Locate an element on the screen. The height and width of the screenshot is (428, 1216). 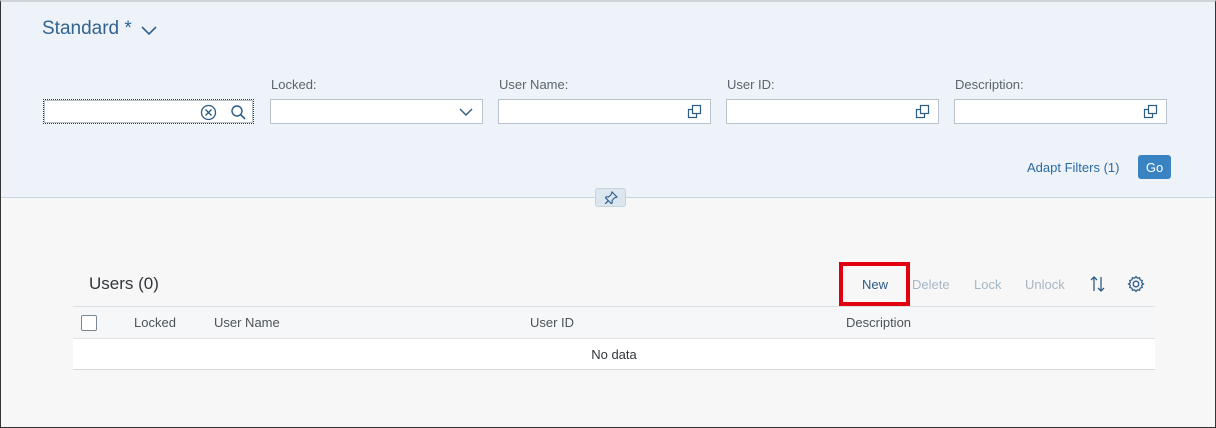
filter-label-locked: Locked: is located at coordinates (294, 84).